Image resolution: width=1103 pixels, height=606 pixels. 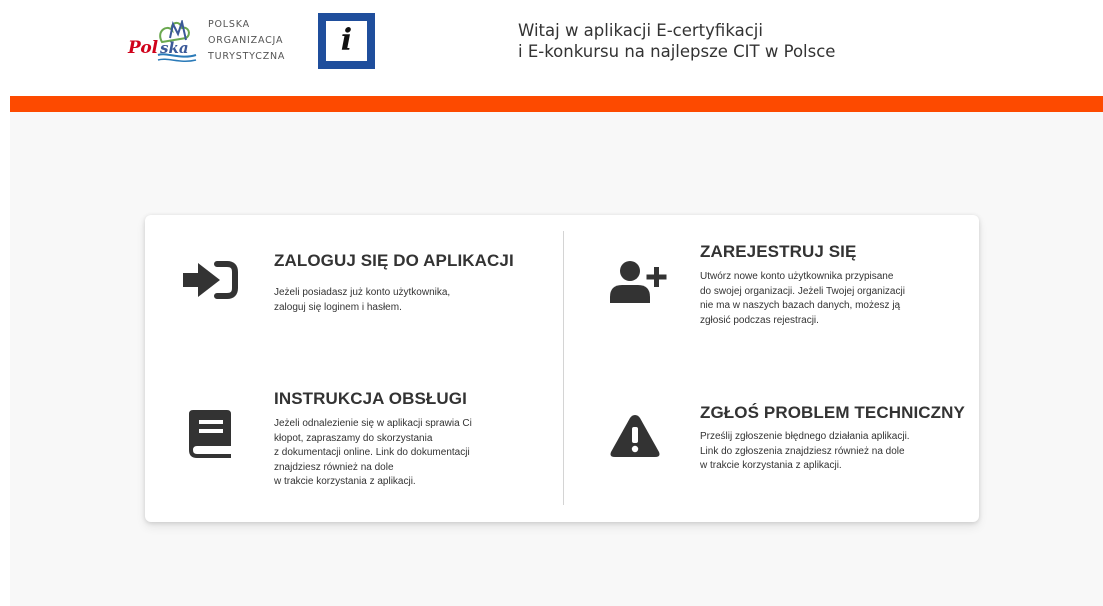 What do you see at coordinates (210, 436) in the screenshot?
I see `book-icon` at bounding box center [210, 436].